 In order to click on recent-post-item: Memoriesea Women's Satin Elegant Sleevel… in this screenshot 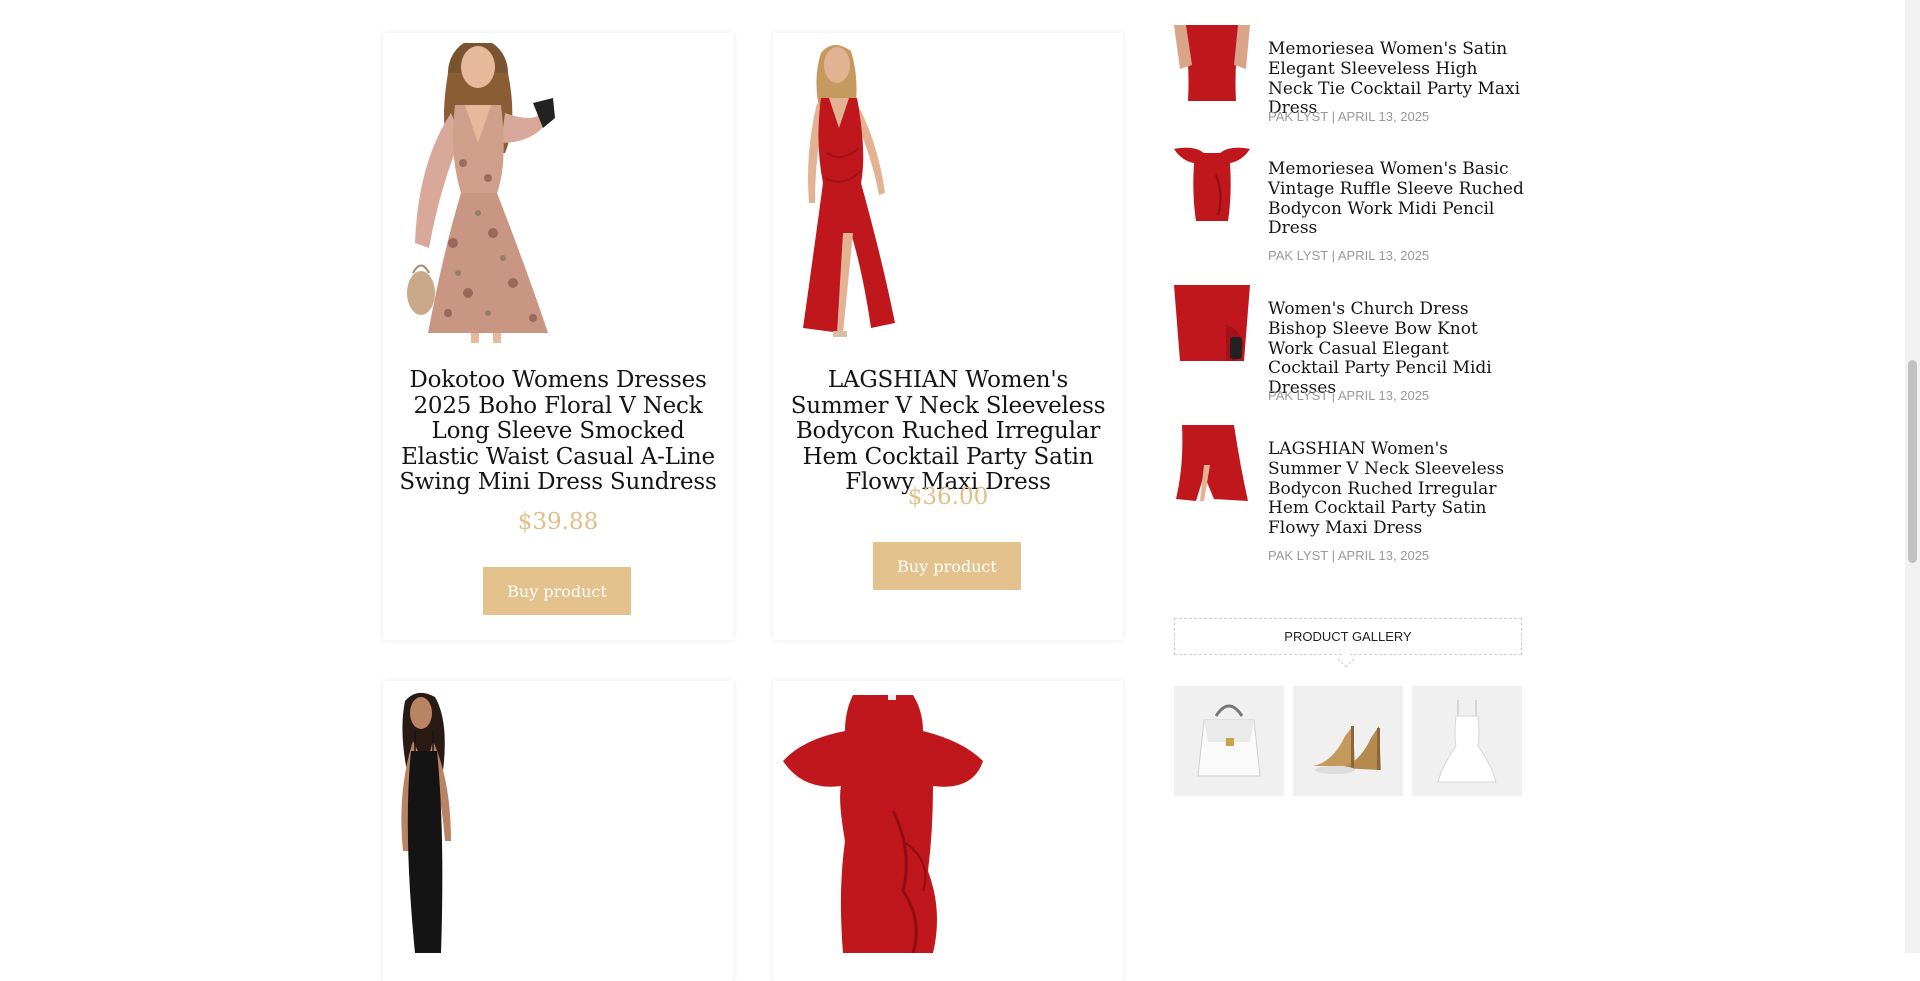, I will do `click(1349, 75)`.